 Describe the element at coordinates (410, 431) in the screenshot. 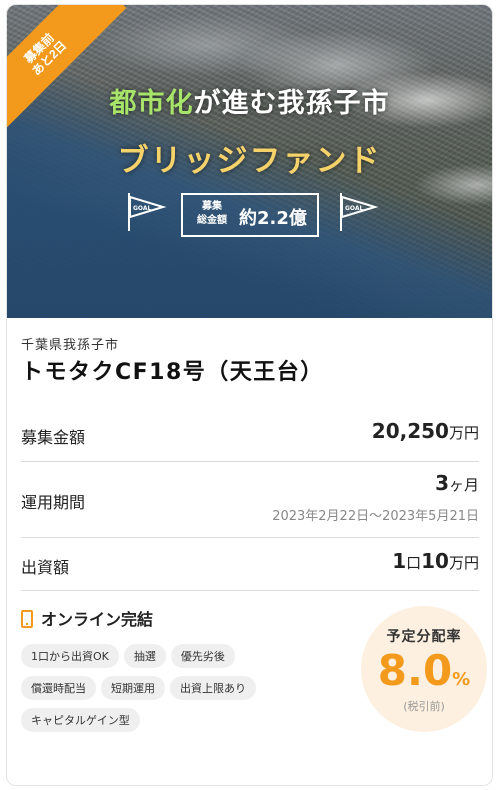

I see `amount-number: 20,250` at that location.